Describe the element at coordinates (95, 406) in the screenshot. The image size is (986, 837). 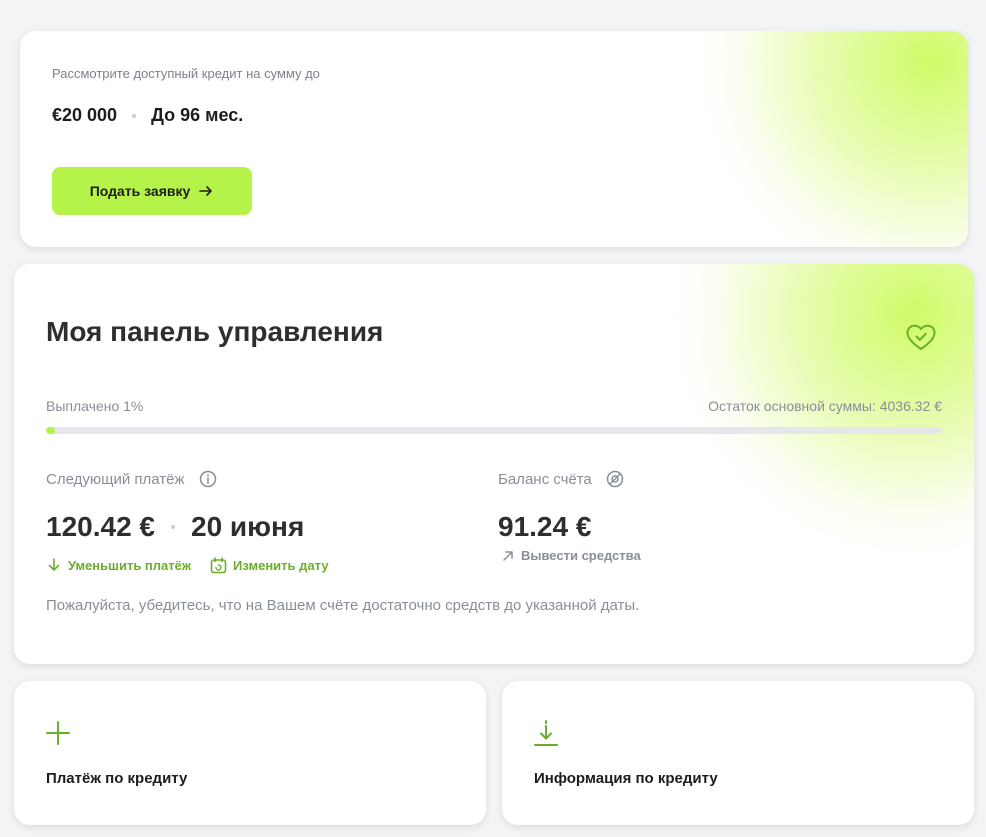
I see `paid-percent: Выплачено 1%` at that location.